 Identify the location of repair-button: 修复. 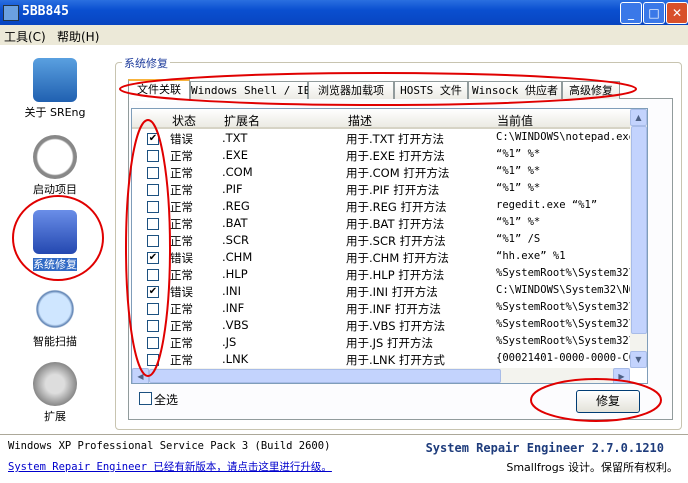
(608, 401).